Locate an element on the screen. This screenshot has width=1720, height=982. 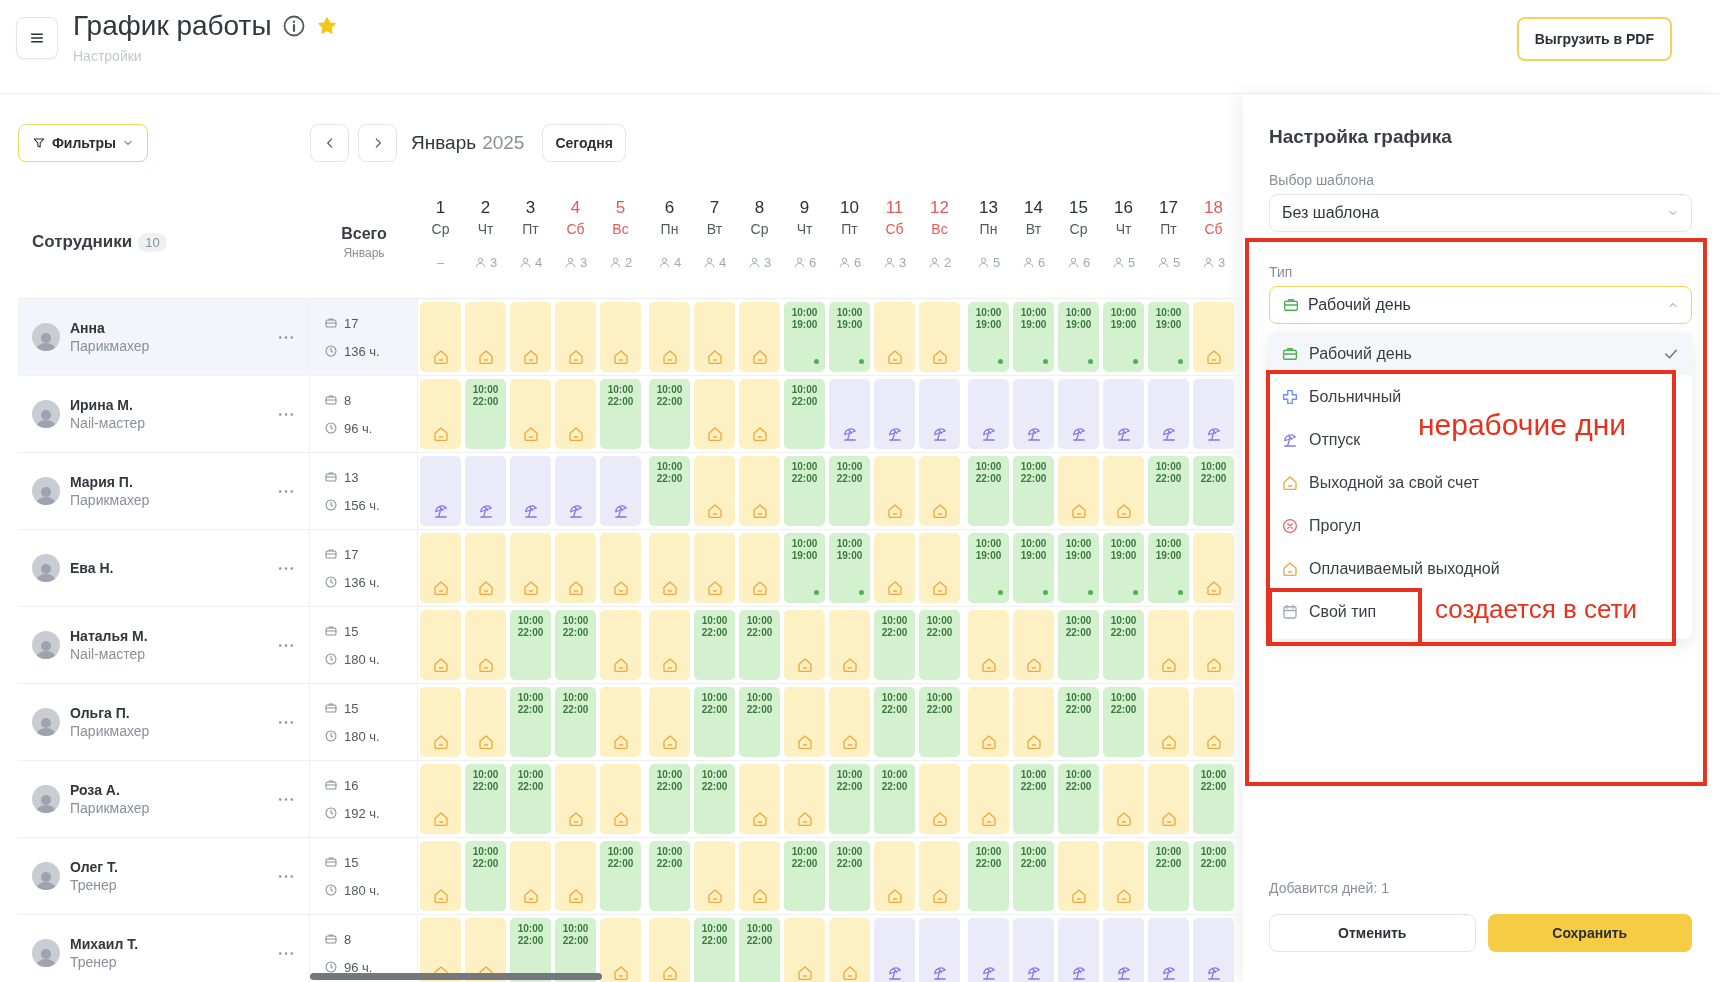
type-option: Свой тип is located at coordinates (1329, 611).